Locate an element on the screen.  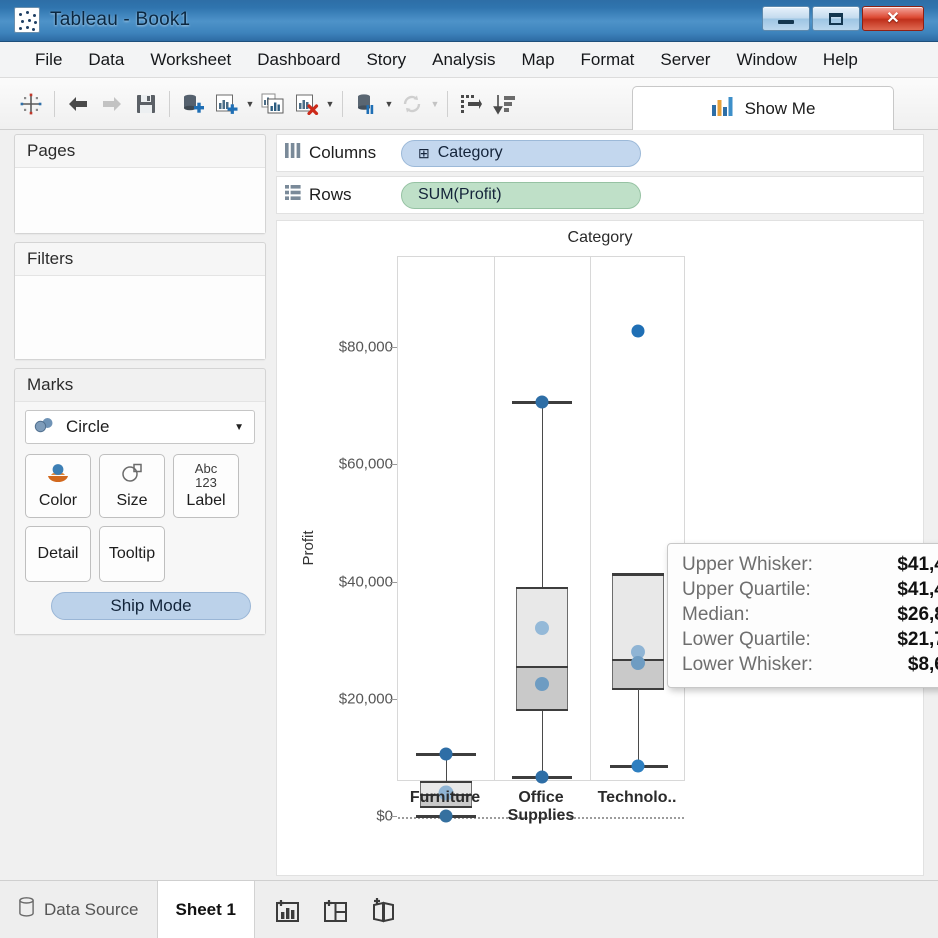
technology-outlier-point is located at coordinates (638, 331).